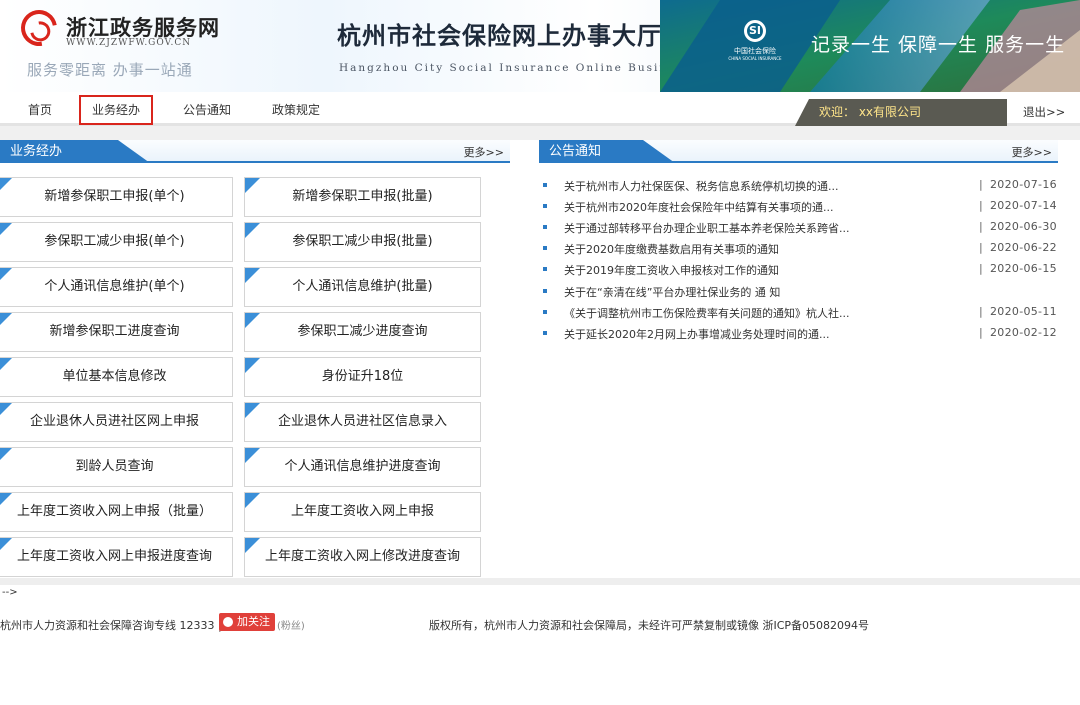 The image size is (1080, 705). Describe the element at coordinates (207, 110) in the screenshot. I see `nav-notices: 公告通知` at that location.